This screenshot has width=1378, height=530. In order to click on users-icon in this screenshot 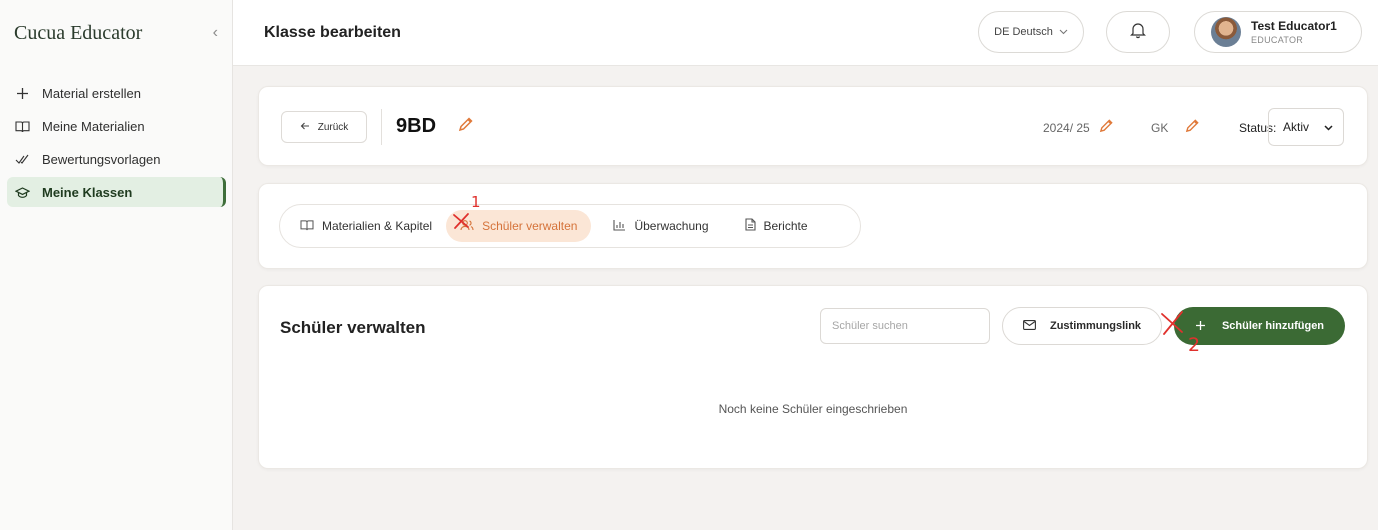, I will do `click(467, 226)`.